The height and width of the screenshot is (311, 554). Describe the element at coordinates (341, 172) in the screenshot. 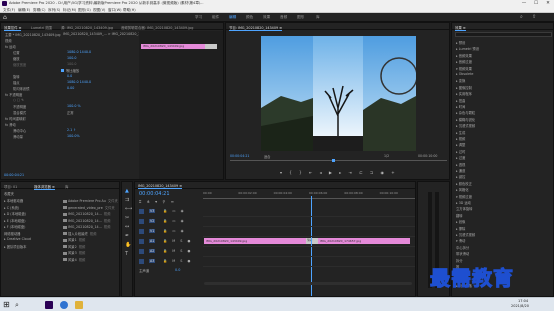

I see `step-forward-icon: ▸` at that location.